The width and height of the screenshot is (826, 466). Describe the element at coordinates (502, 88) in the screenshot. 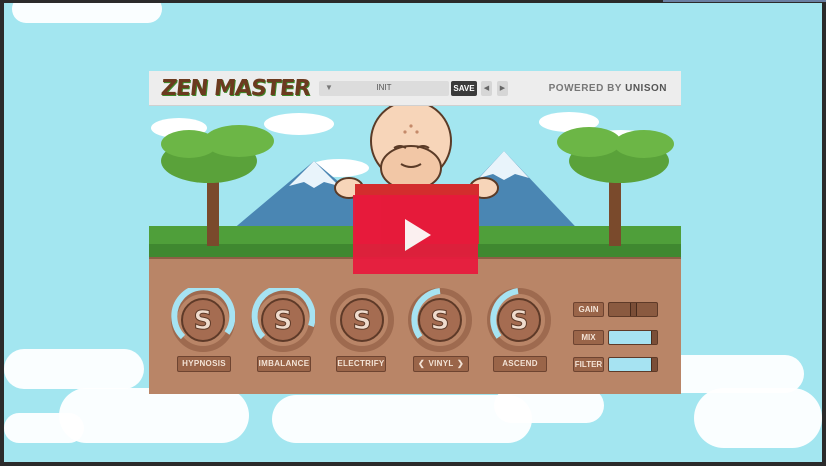

I see `next-preset-icon: ▶` at that location.